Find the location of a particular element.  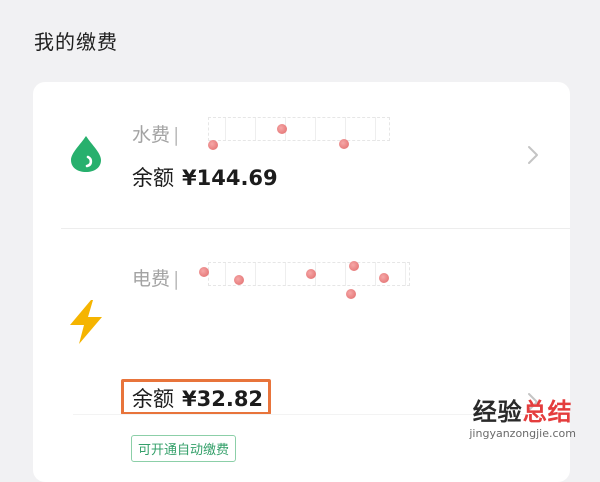

site-watermark: 经验总结 jingyanzongjie.com is located at coordinates (522, 416).